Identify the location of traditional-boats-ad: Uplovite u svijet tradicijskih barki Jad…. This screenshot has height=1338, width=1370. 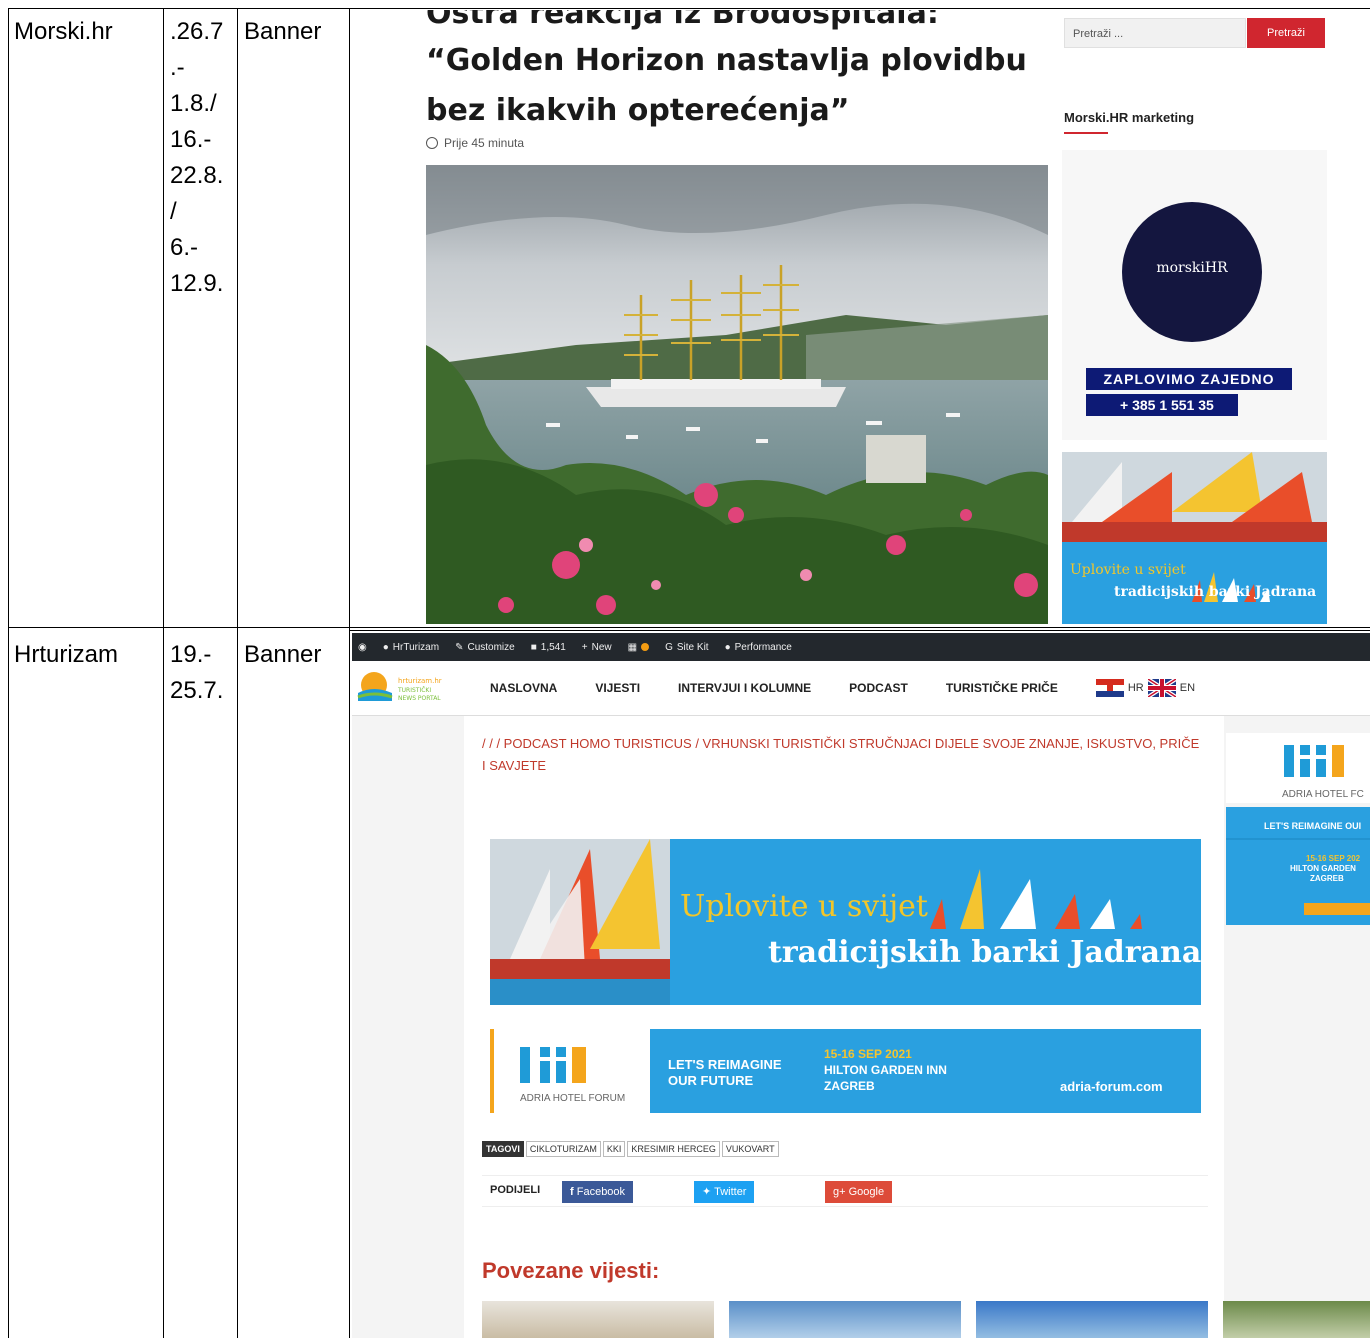
(1194, 538).